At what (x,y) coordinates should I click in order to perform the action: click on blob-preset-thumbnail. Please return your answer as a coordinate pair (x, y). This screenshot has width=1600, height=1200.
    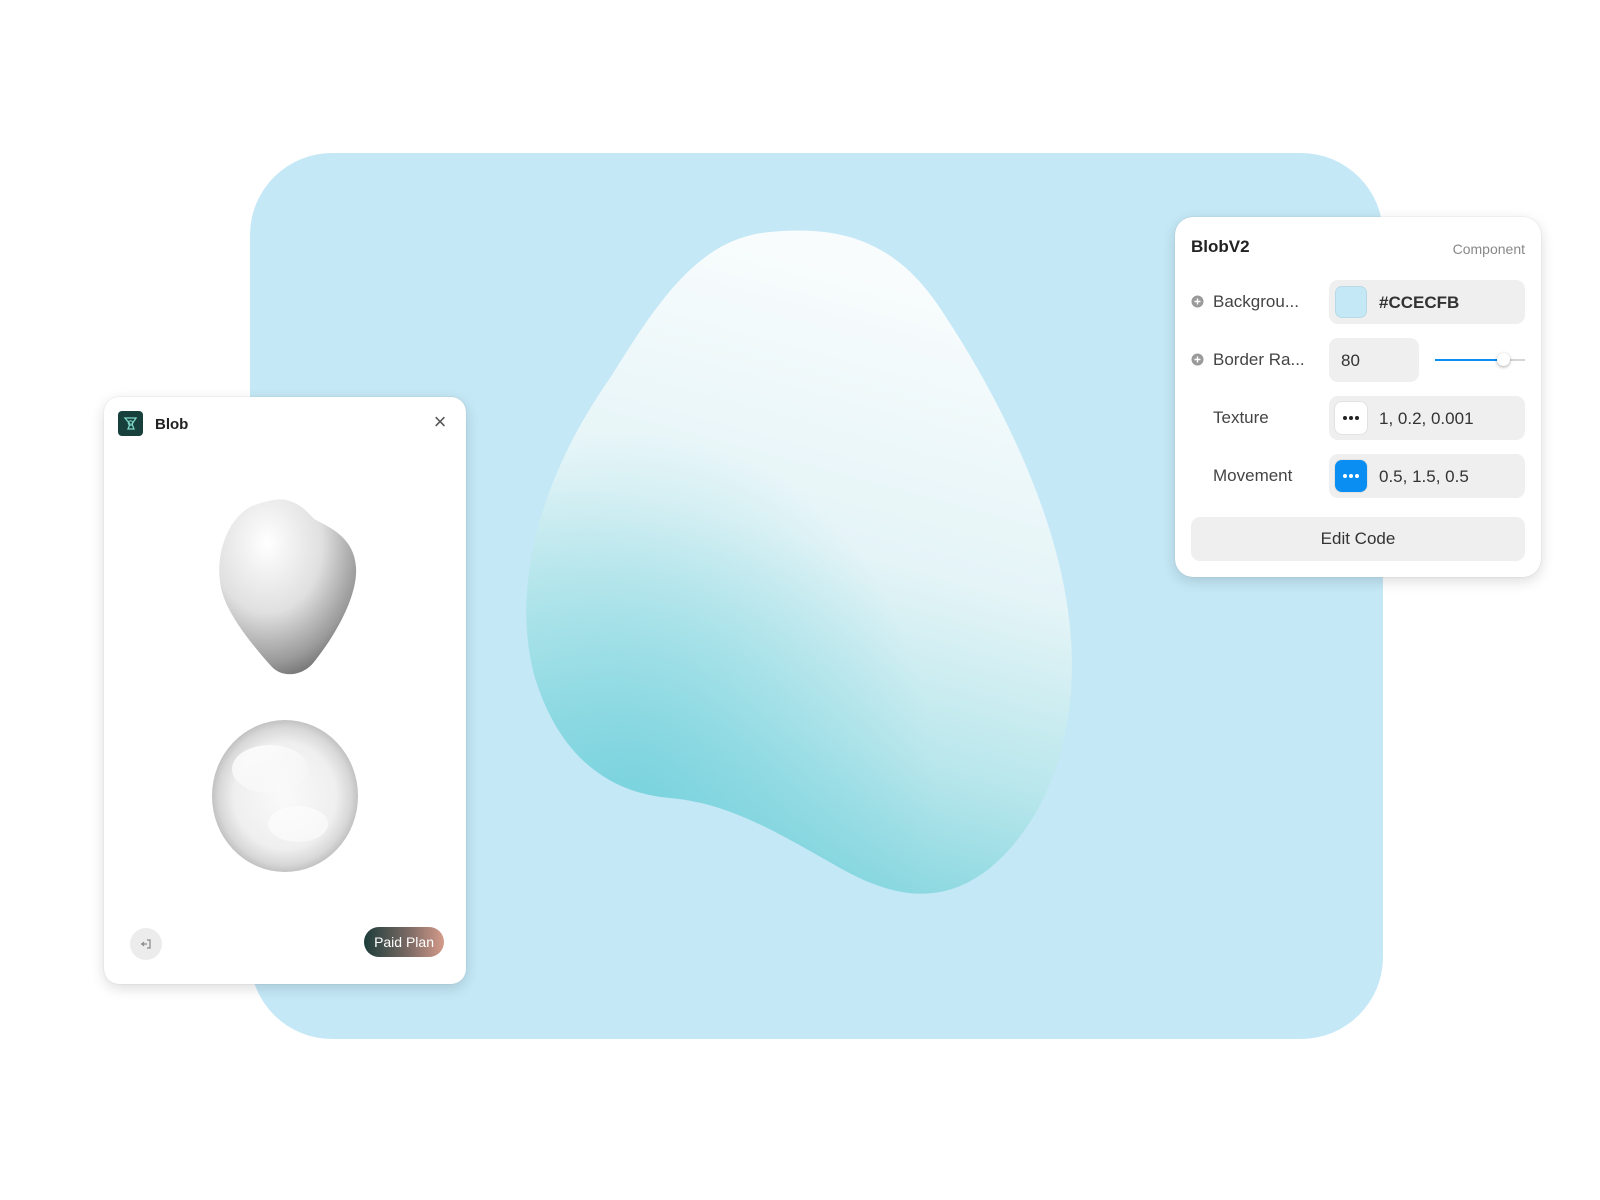
    Looking at the image, I should click on (289, 588).